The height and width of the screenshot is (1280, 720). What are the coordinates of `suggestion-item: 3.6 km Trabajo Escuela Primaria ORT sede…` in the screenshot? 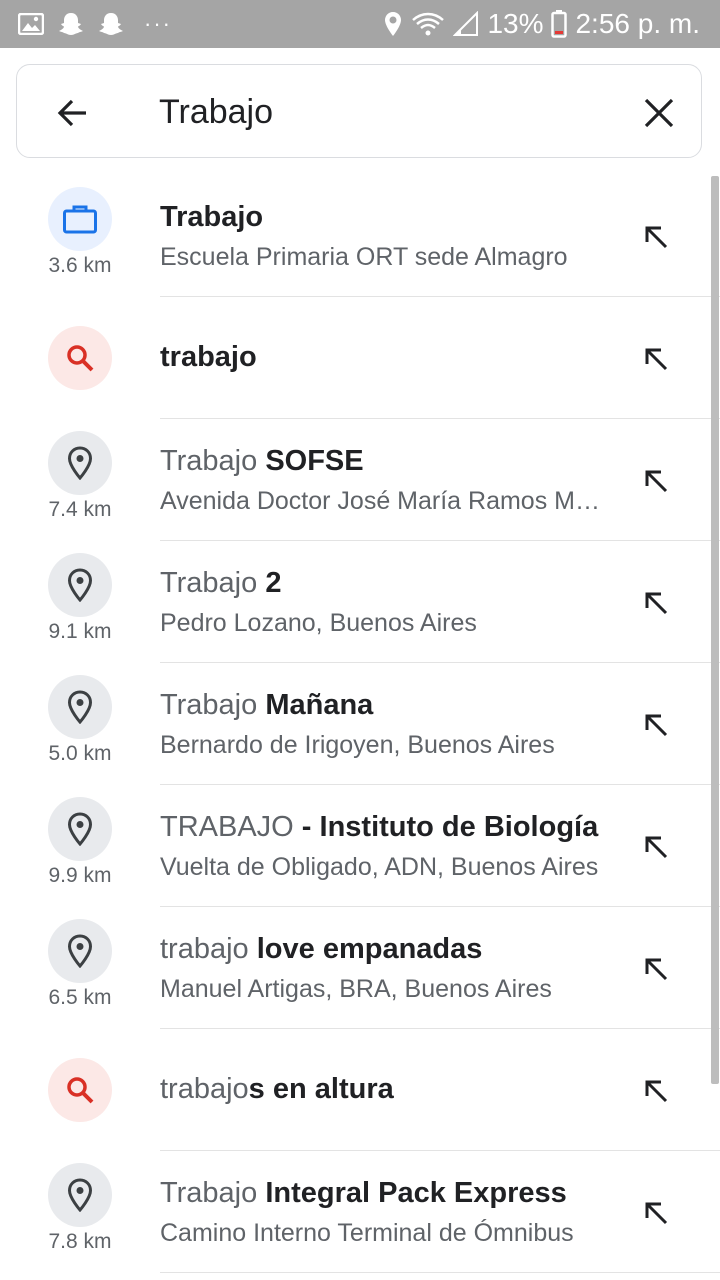 It's located at (360, 236).